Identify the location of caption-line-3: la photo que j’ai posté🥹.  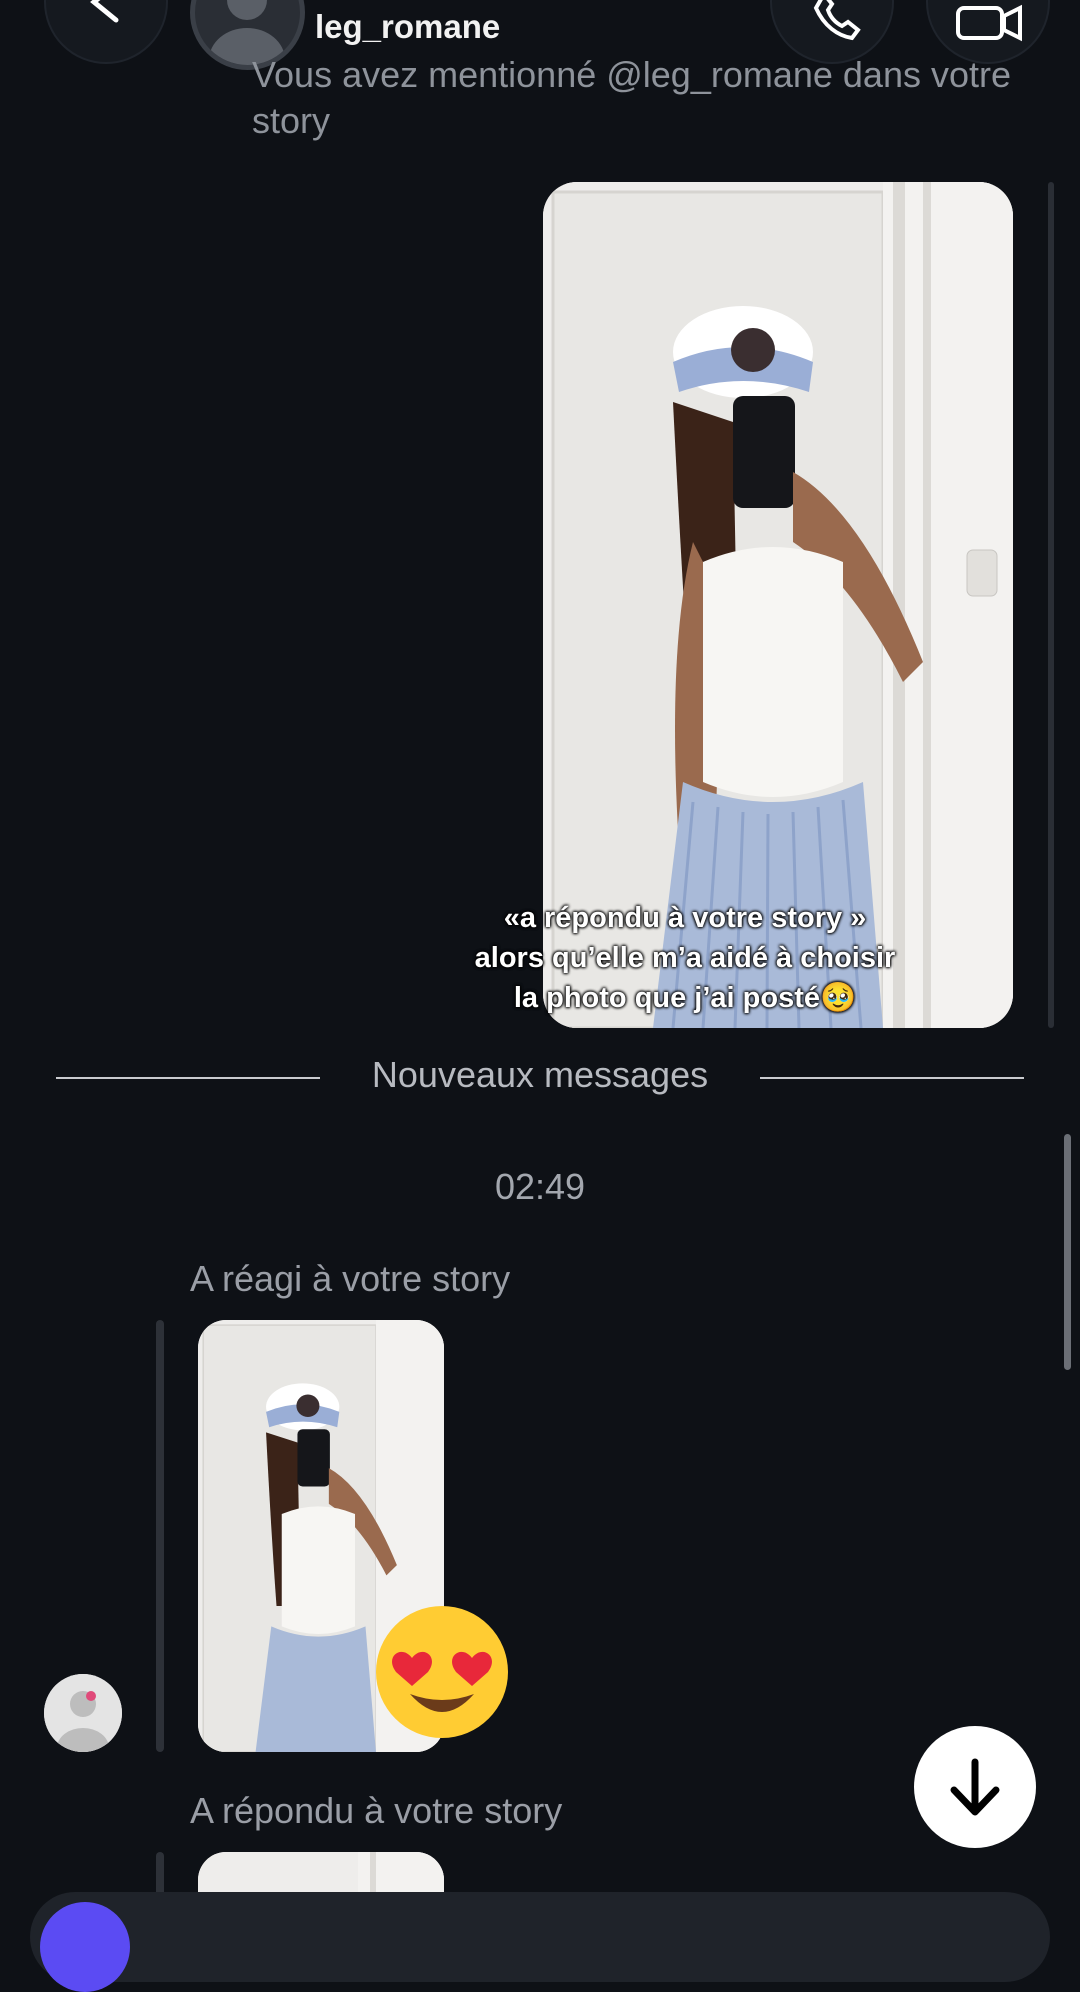
(685, 998).